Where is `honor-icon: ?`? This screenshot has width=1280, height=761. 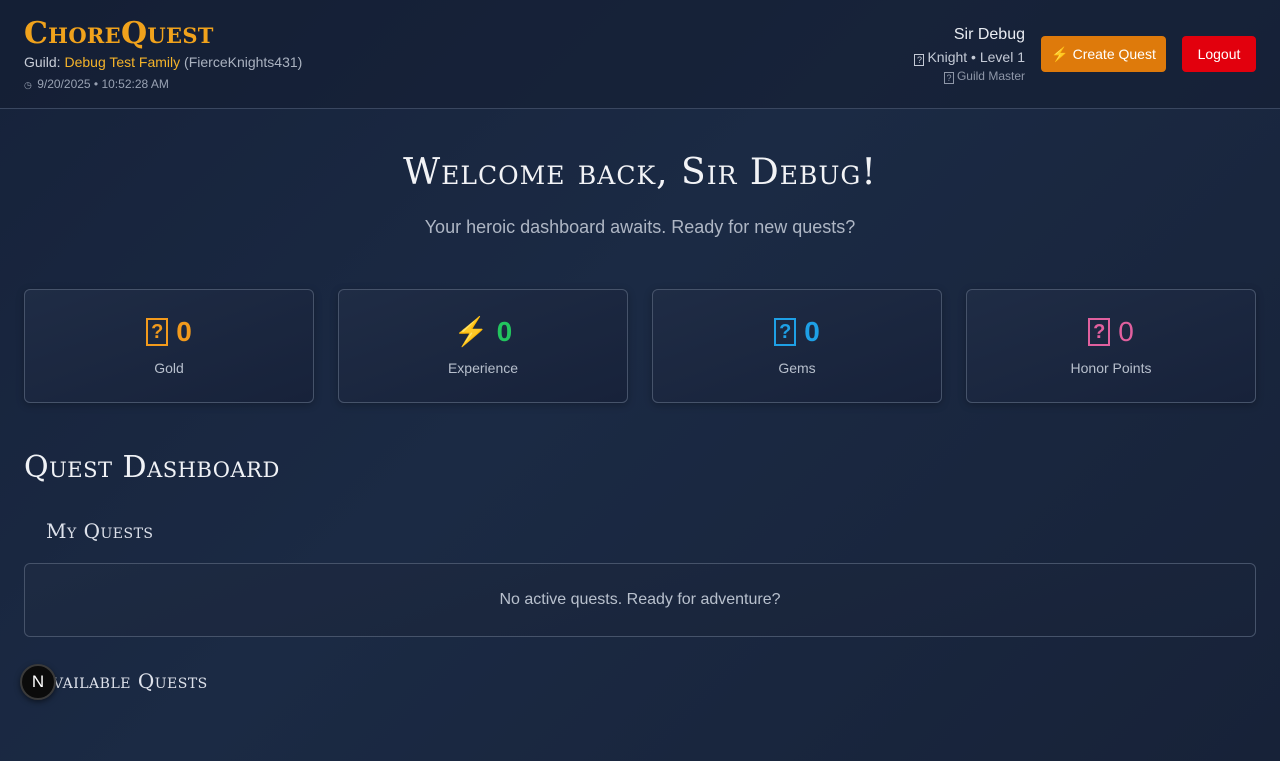
honor-icon: ? is located at coordinates (1099, 332).